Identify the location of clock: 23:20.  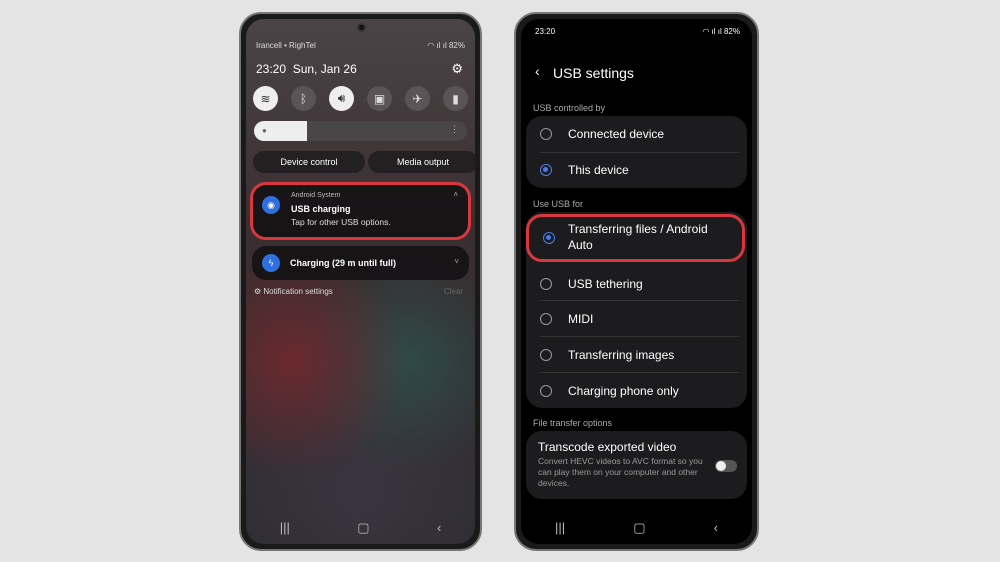
(545, 31).